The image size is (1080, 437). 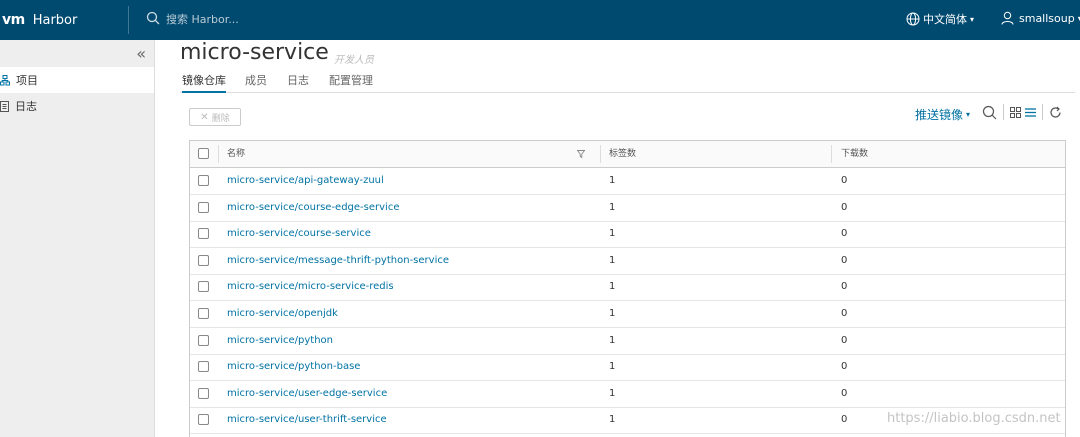 What do you see at coordinates (913, 19) in the screenshot?
I see `globe-icon` at bounding box center [913, 19].